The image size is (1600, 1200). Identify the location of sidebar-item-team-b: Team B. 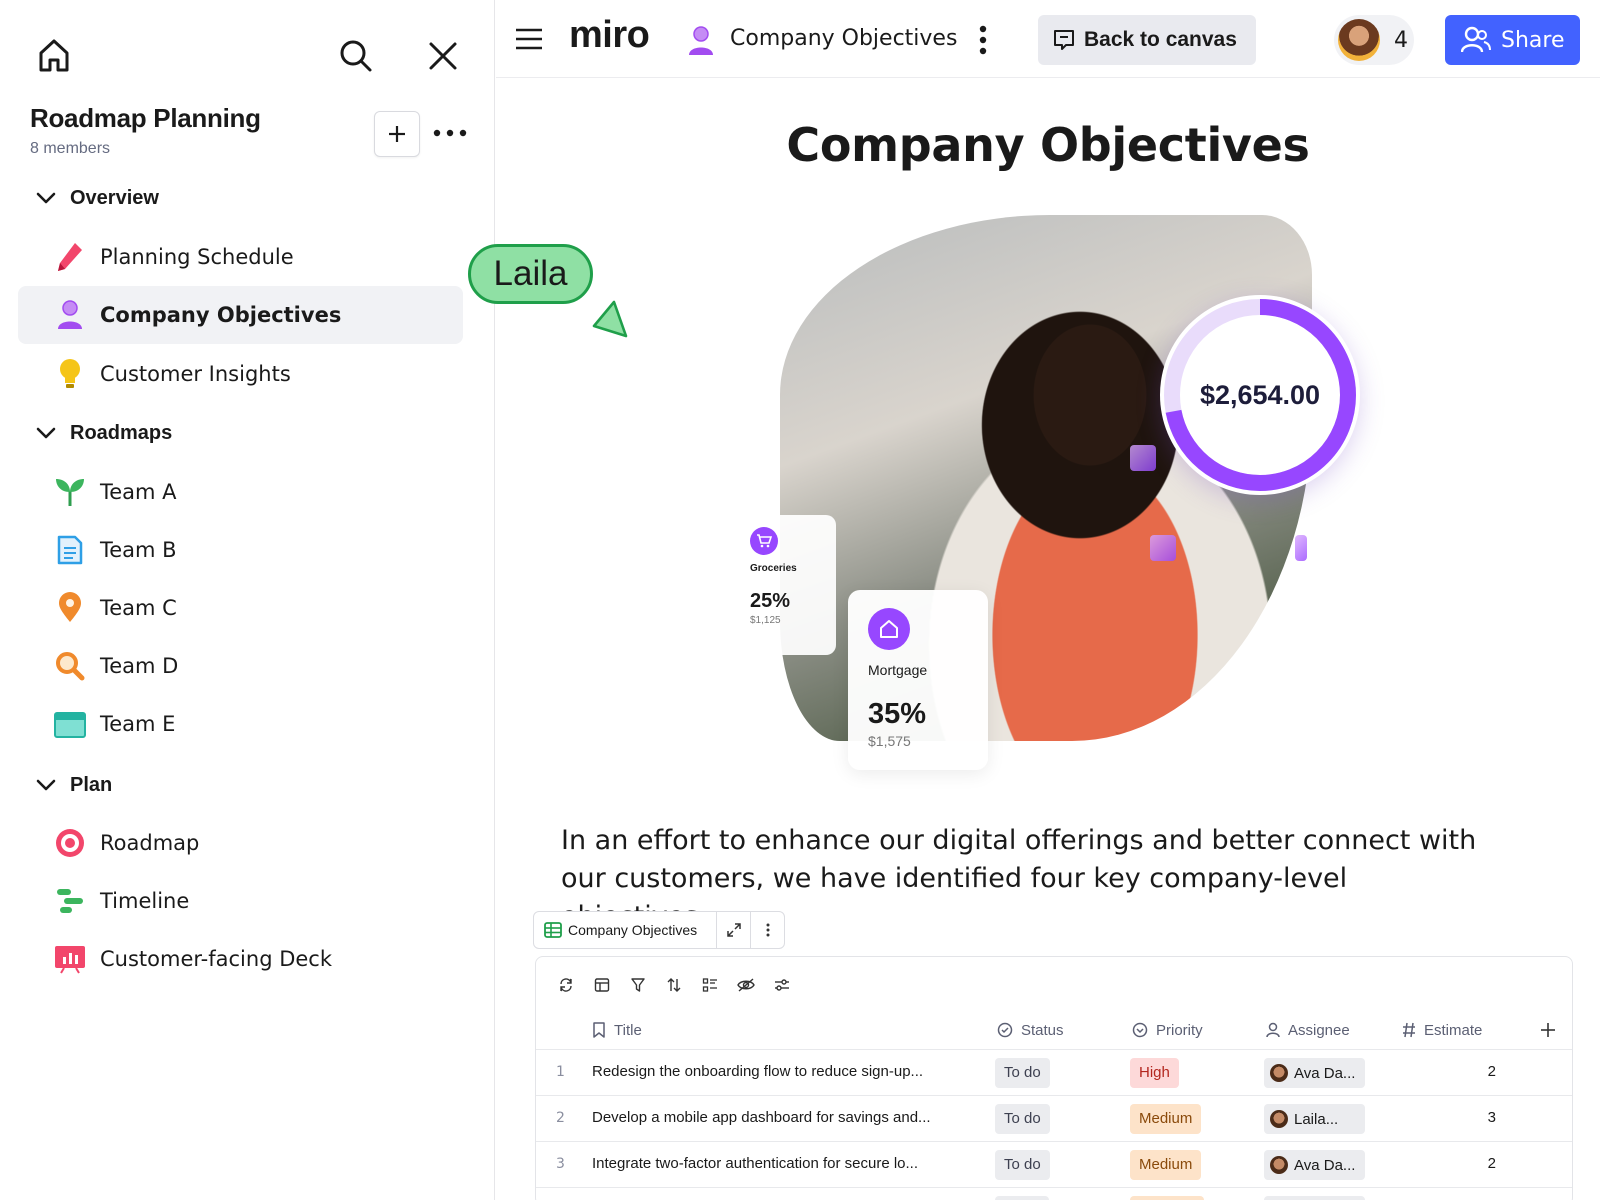
(240, 550).